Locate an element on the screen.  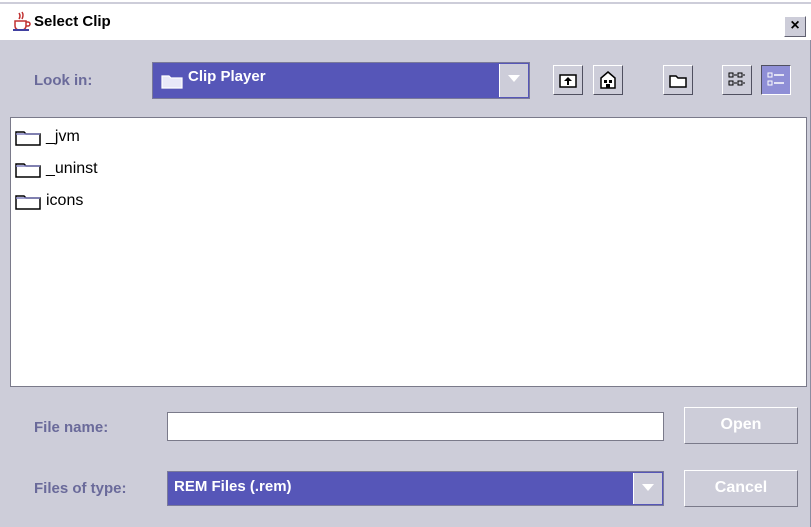
look-in-label: Look in: is located at coordinates (63, 80).